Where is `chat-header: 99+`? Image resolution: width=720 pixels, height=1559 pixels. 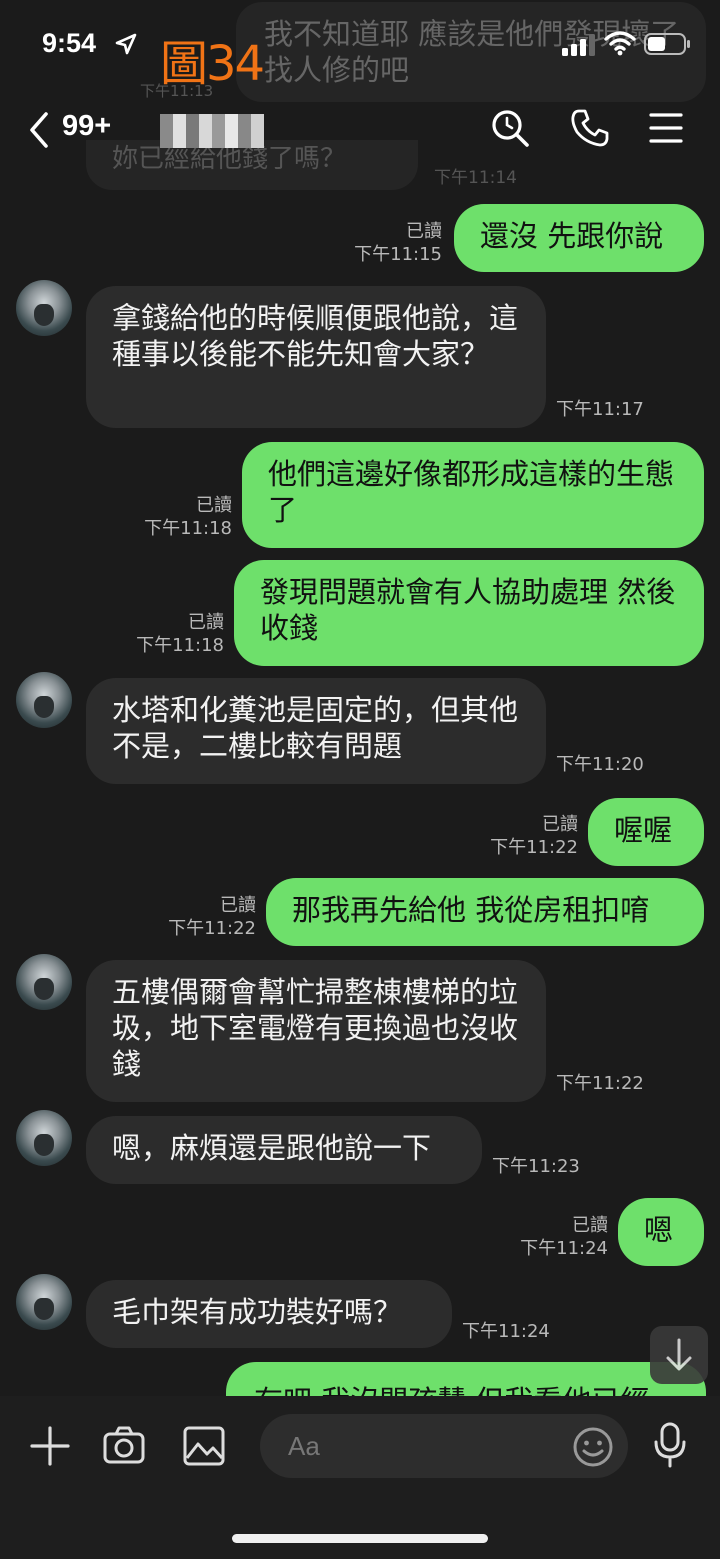 chat-header: 99+ is located at coordinates (360, 130).